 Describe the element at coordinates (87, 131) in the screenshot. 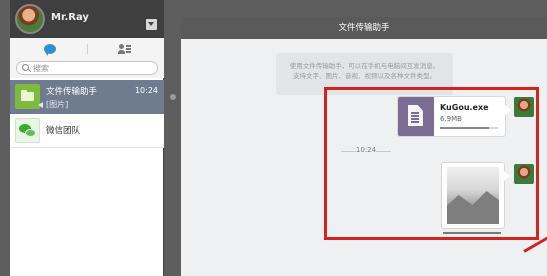

I see `conversation-item-wechat-team: 微信团队` at that location.